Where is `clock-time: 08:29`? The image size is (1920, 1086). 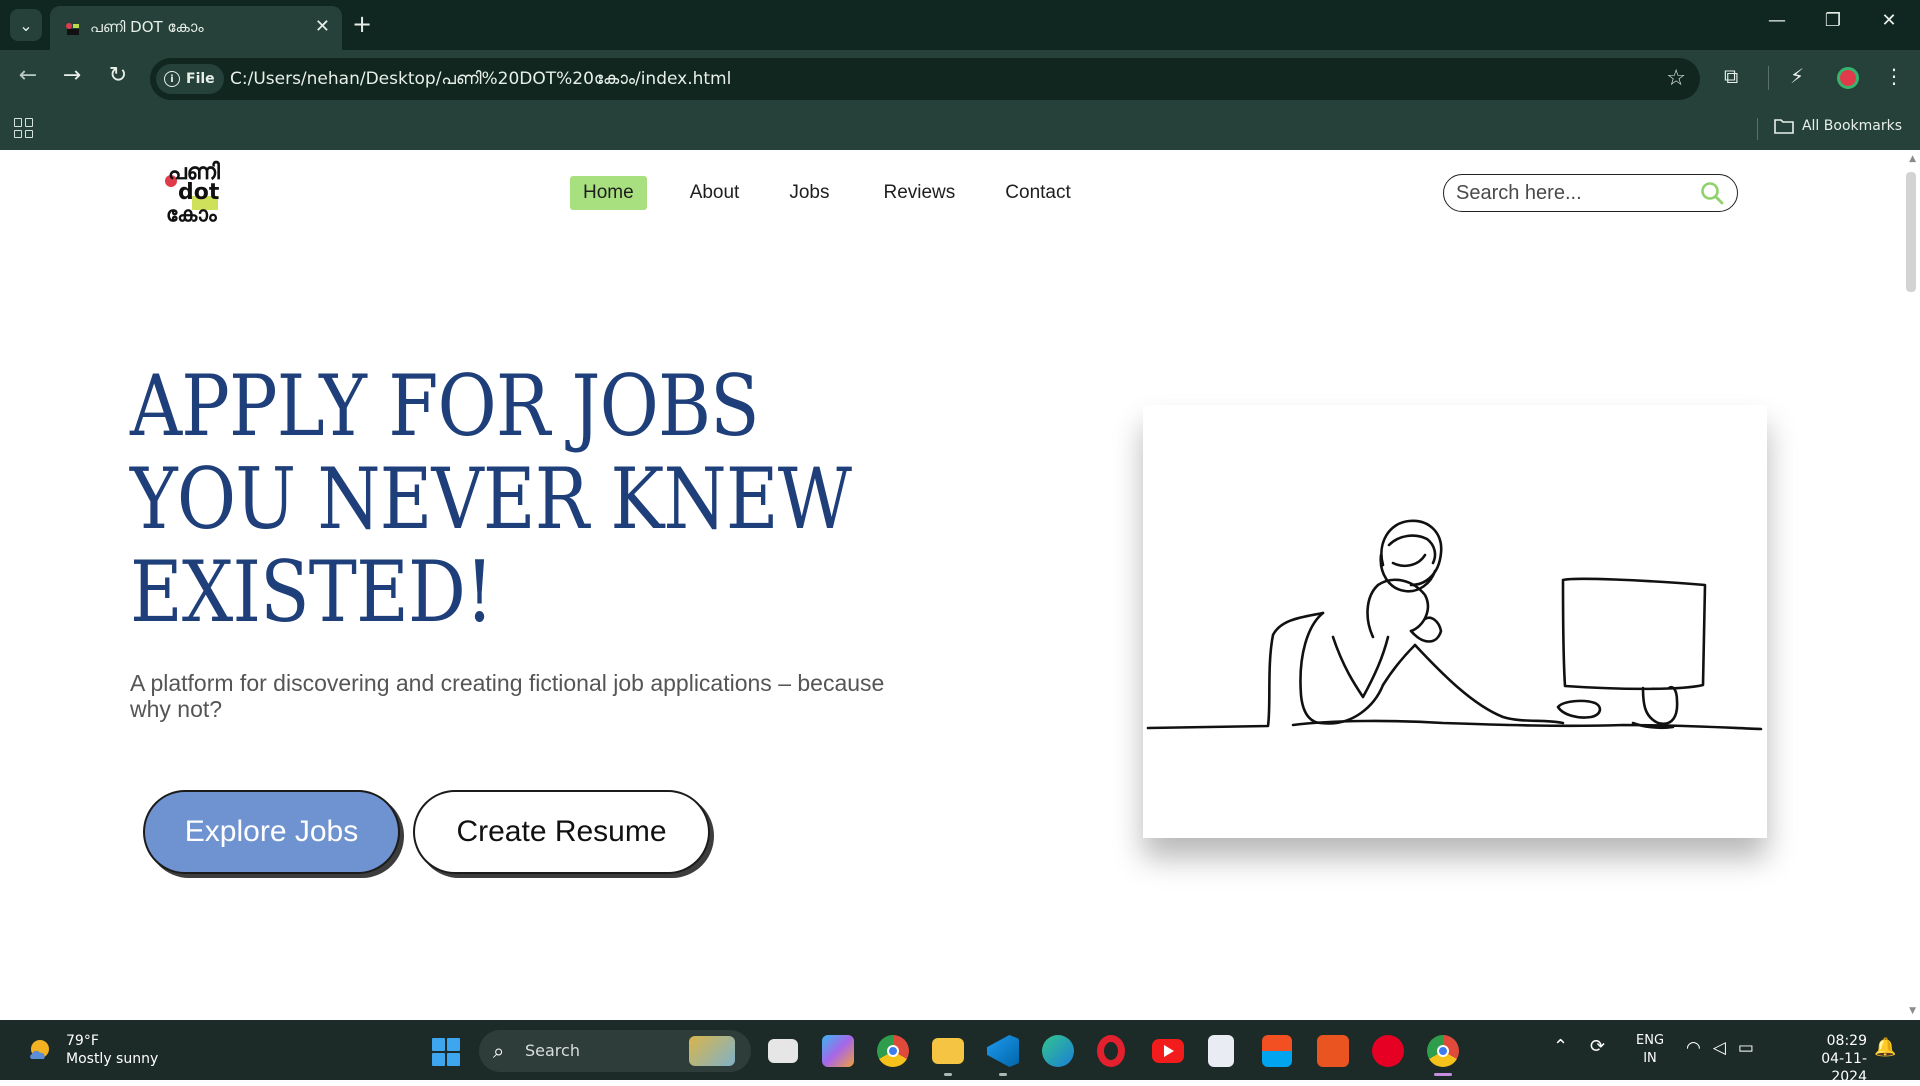
clock-time: 08:29 is located at coordinates (1846, 1041).